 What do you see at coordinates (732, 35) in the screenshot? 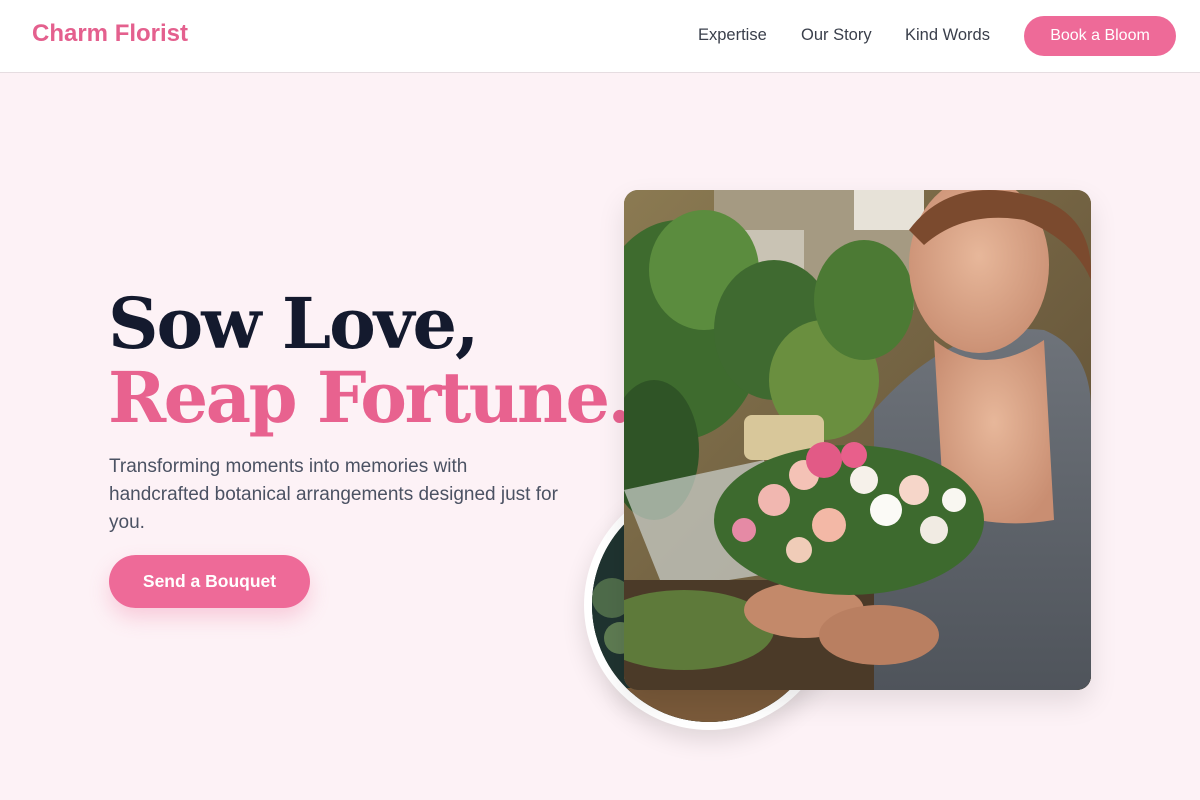
I see `nav-link-expertise: Expertise` at bounding box center [732, 35].